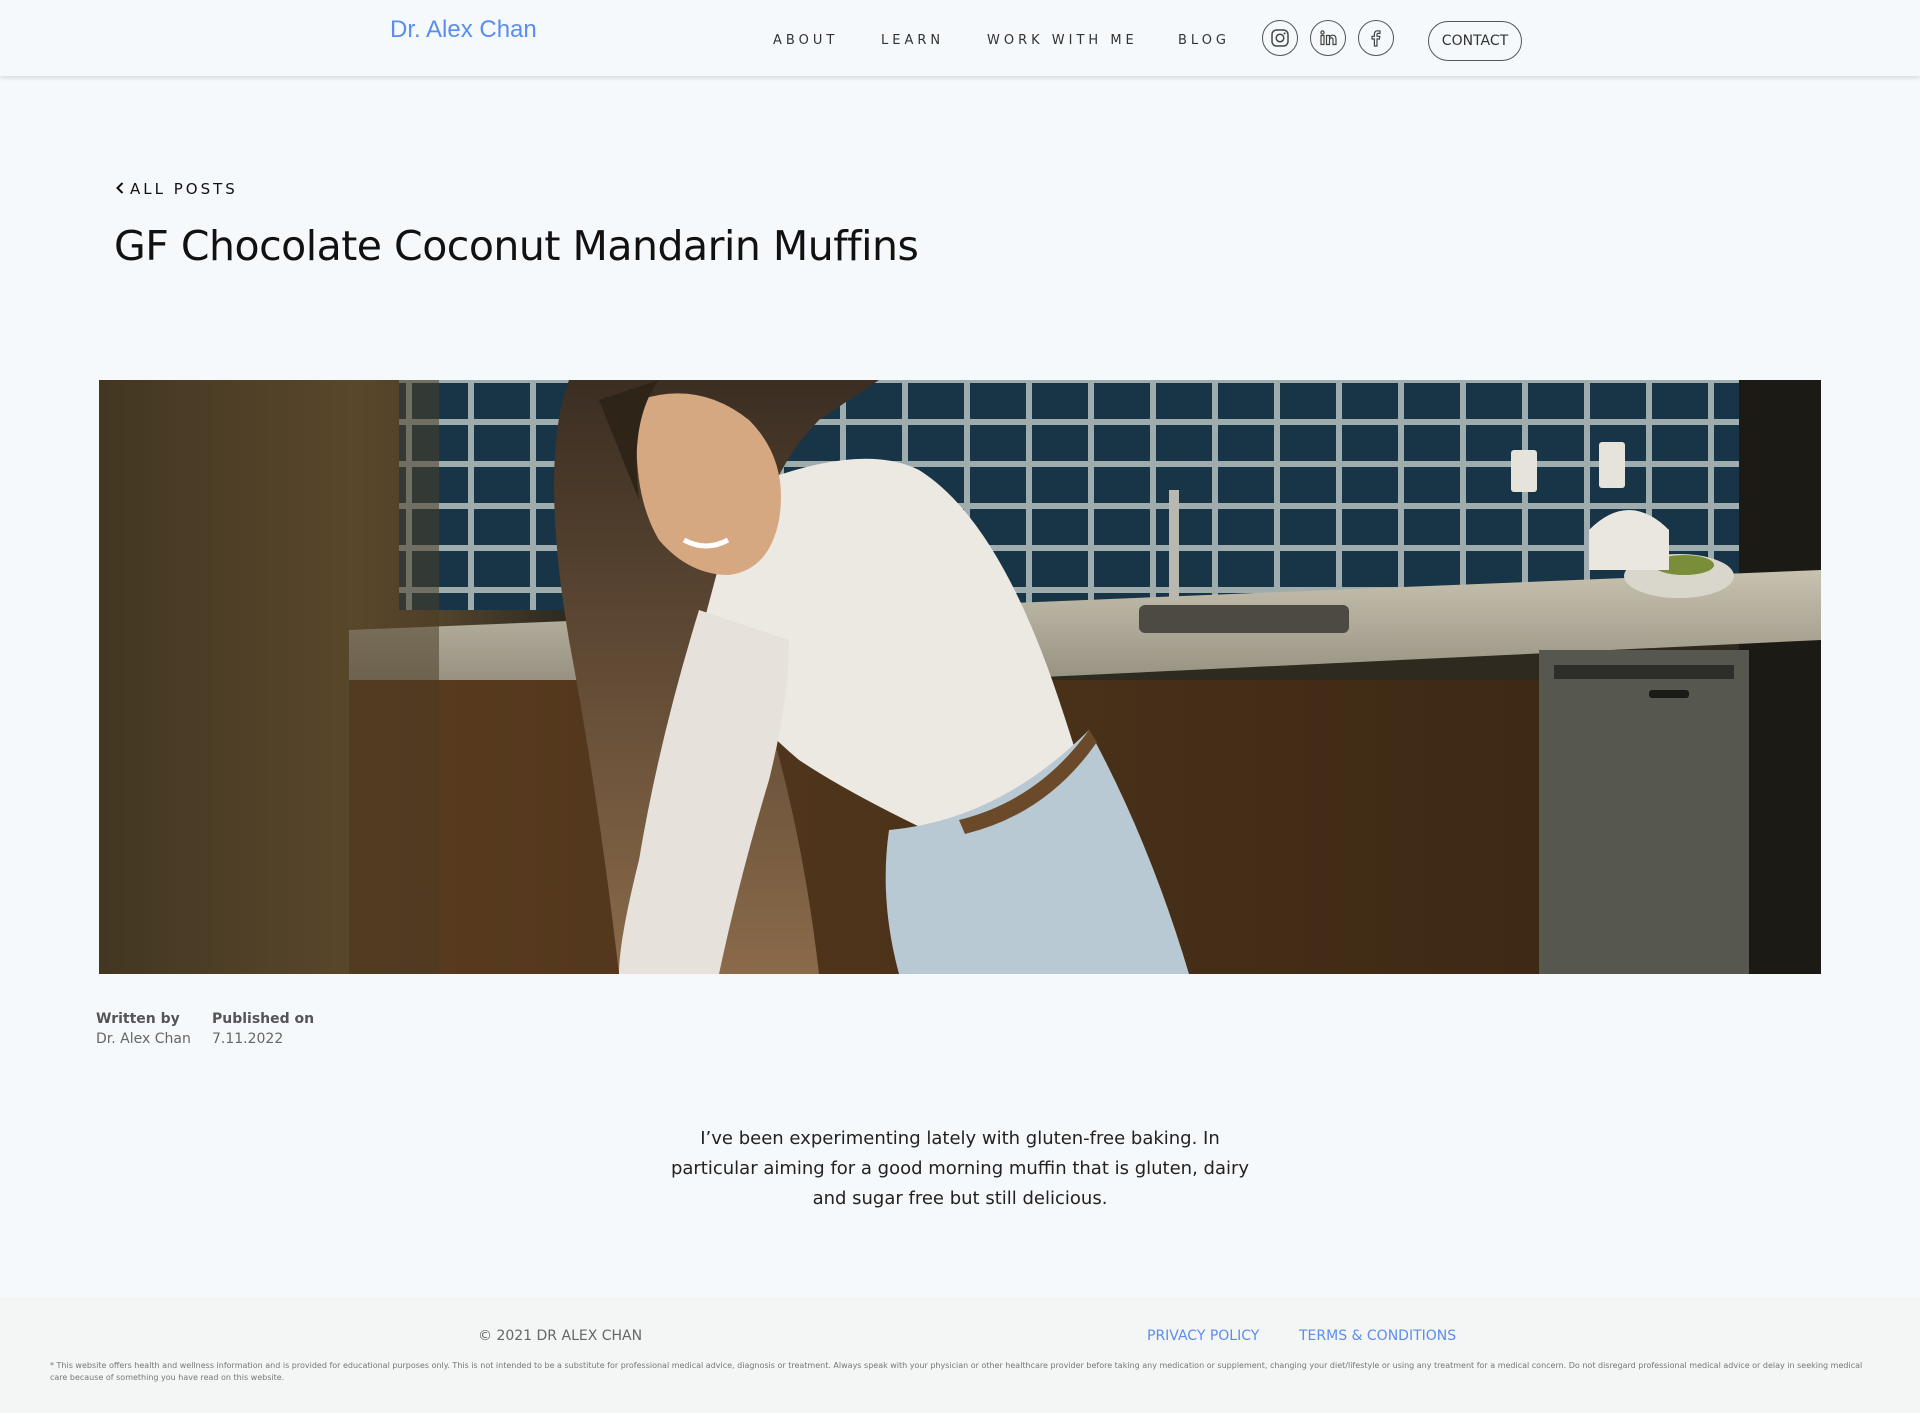 The width and height of the screenshot is (1920, 1413). I want to click on all-posts-label: ALL POSTS, so click(184, 189).